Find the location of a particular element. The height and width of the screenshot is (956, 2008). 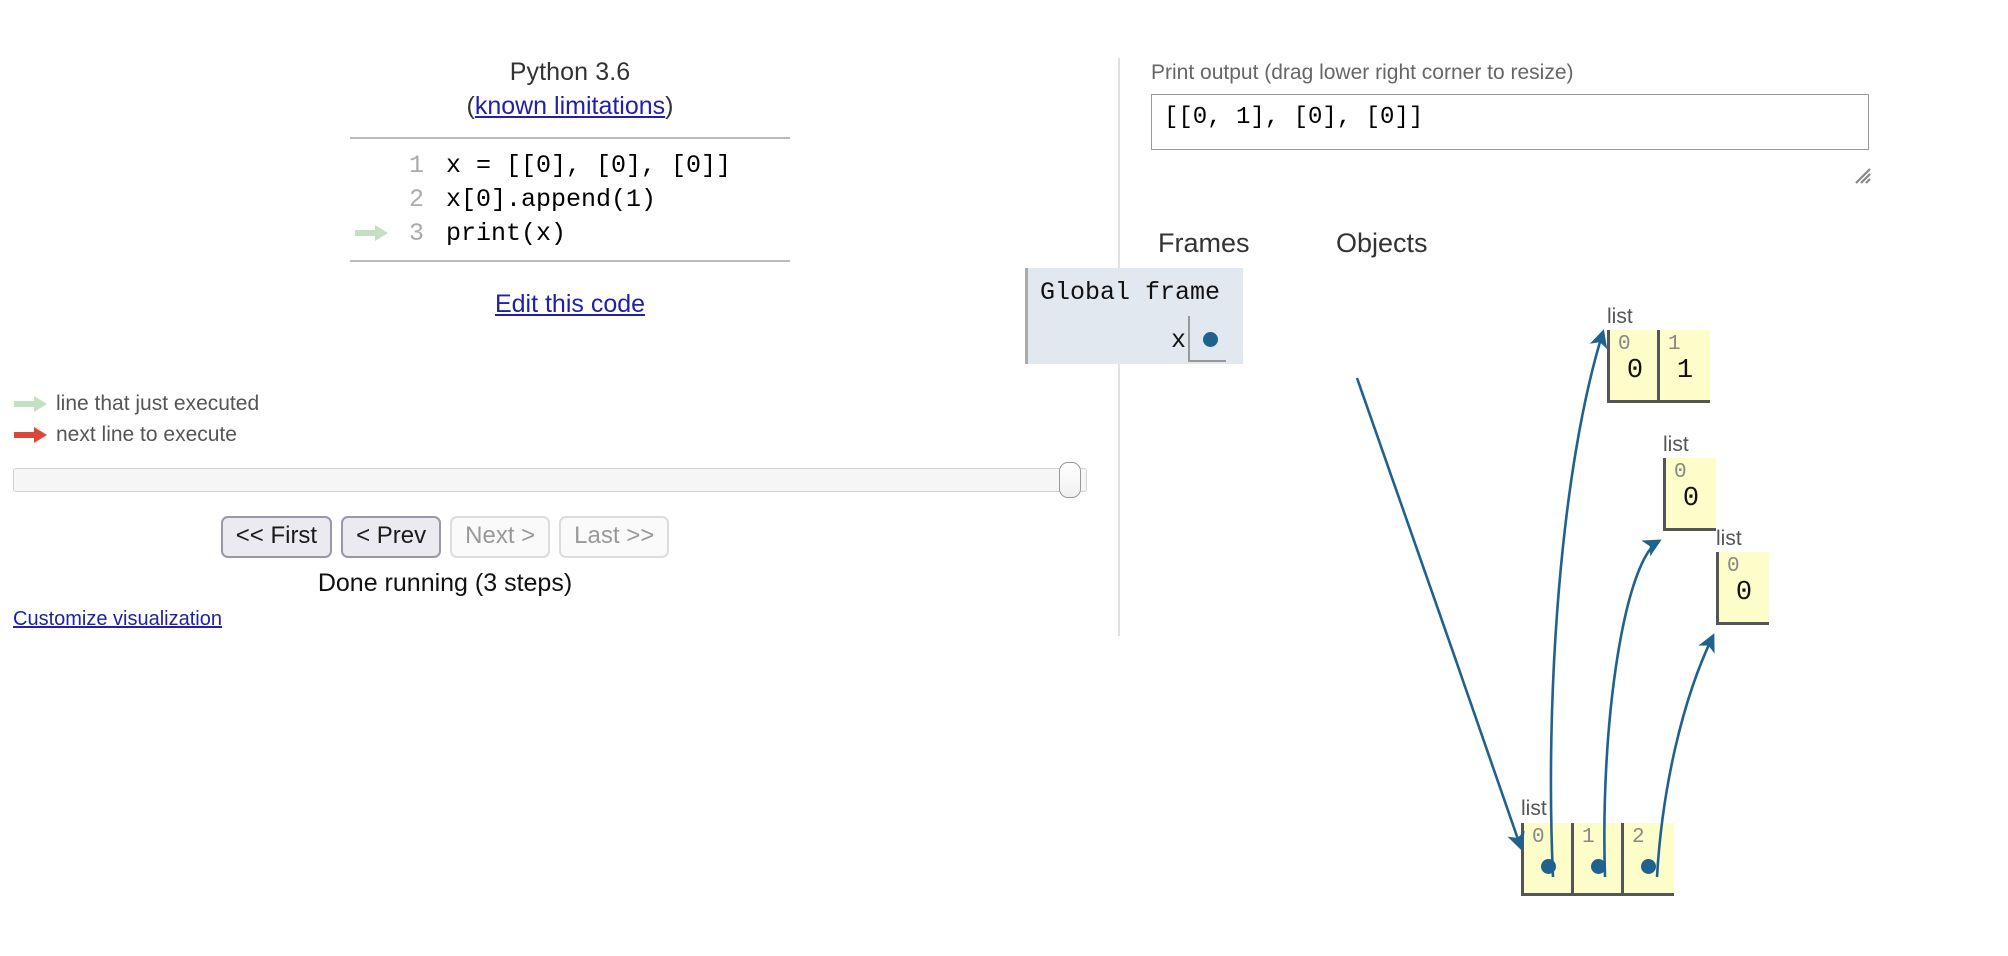

legend-row-next-line: next line to execute is located at coordinates (136, 434).